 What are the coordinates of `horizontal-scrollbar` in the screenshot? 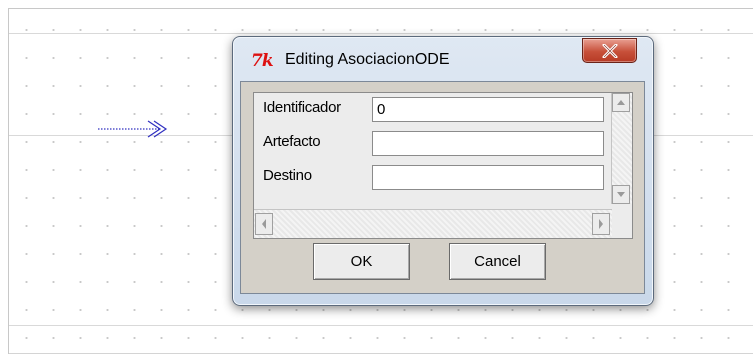 It's located at (433, 223).